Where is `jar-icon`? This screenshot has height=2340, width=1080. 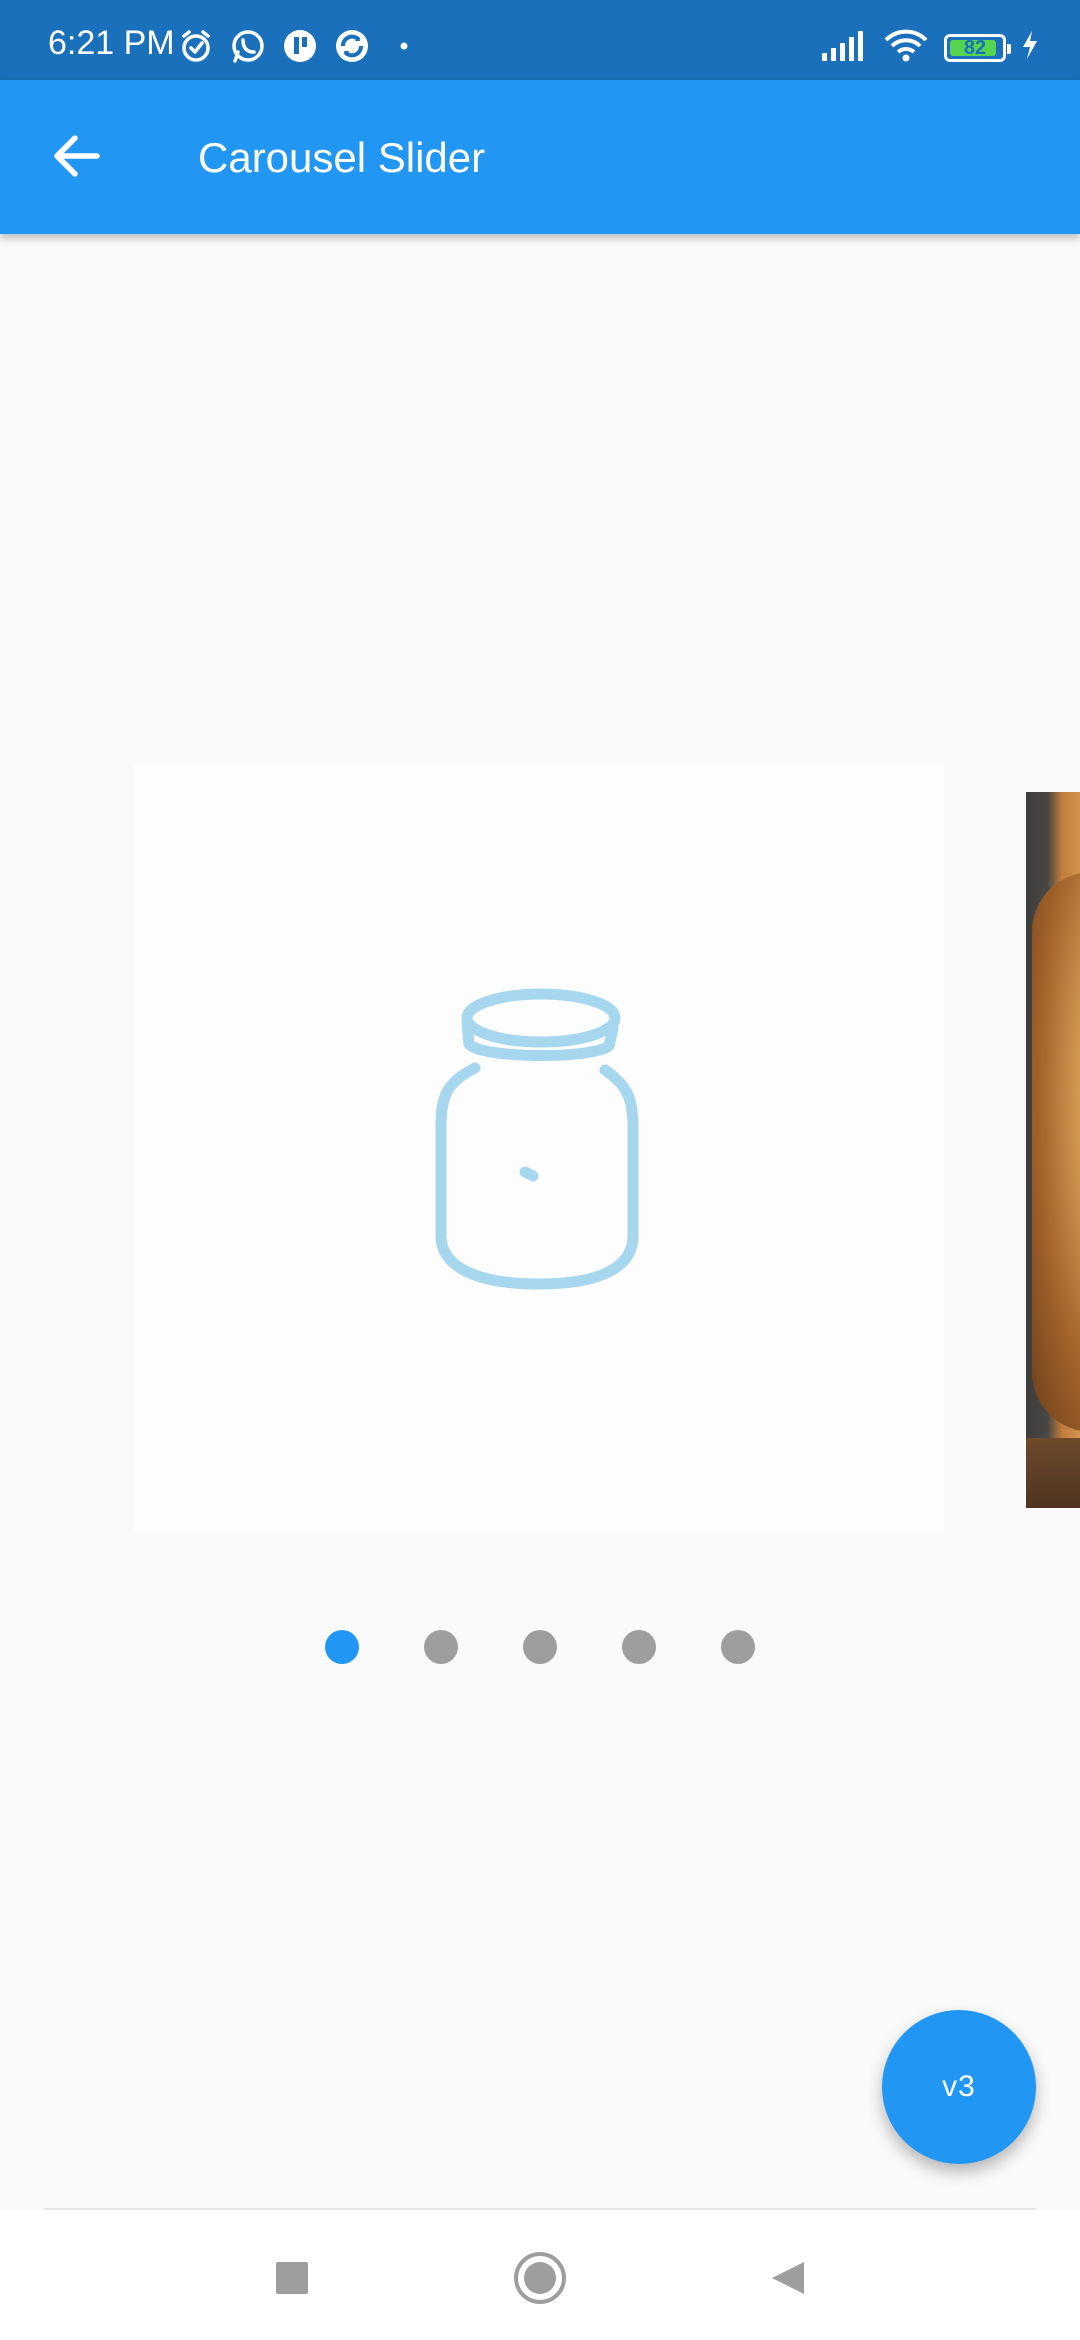
jar-icon is located at coordinates (539, 1148).